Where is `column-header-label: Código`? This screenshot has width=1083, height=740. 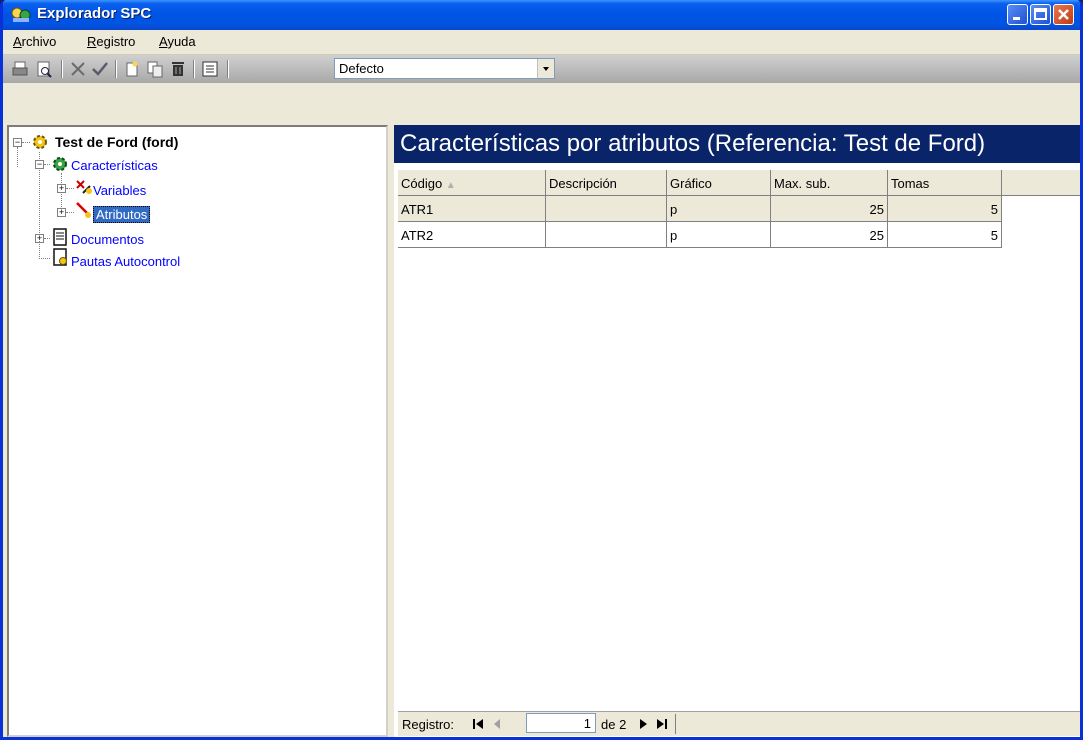 column-header-label: Código is located at coordinates (422, 183).